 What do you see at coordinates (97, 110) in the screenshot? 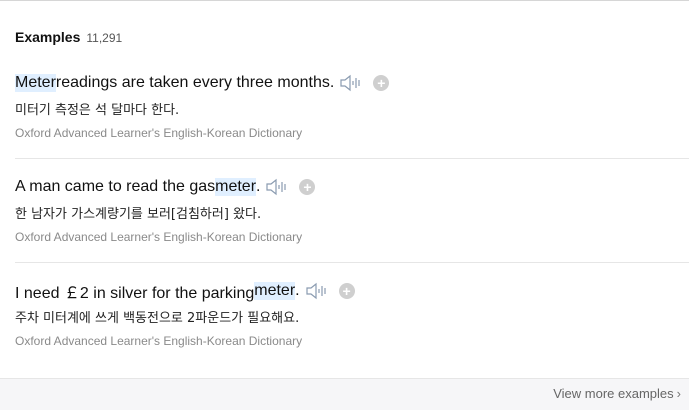
I see `example-translation: 미터기 측정은 석 달마다 한다.` at bounding box center [97, 110].